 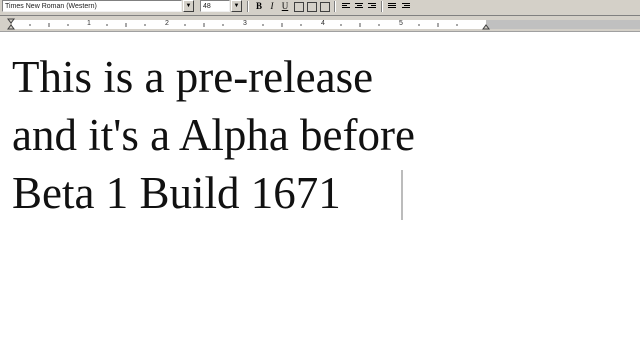 I want to click on highlight-button, so click(x=312, y=6).